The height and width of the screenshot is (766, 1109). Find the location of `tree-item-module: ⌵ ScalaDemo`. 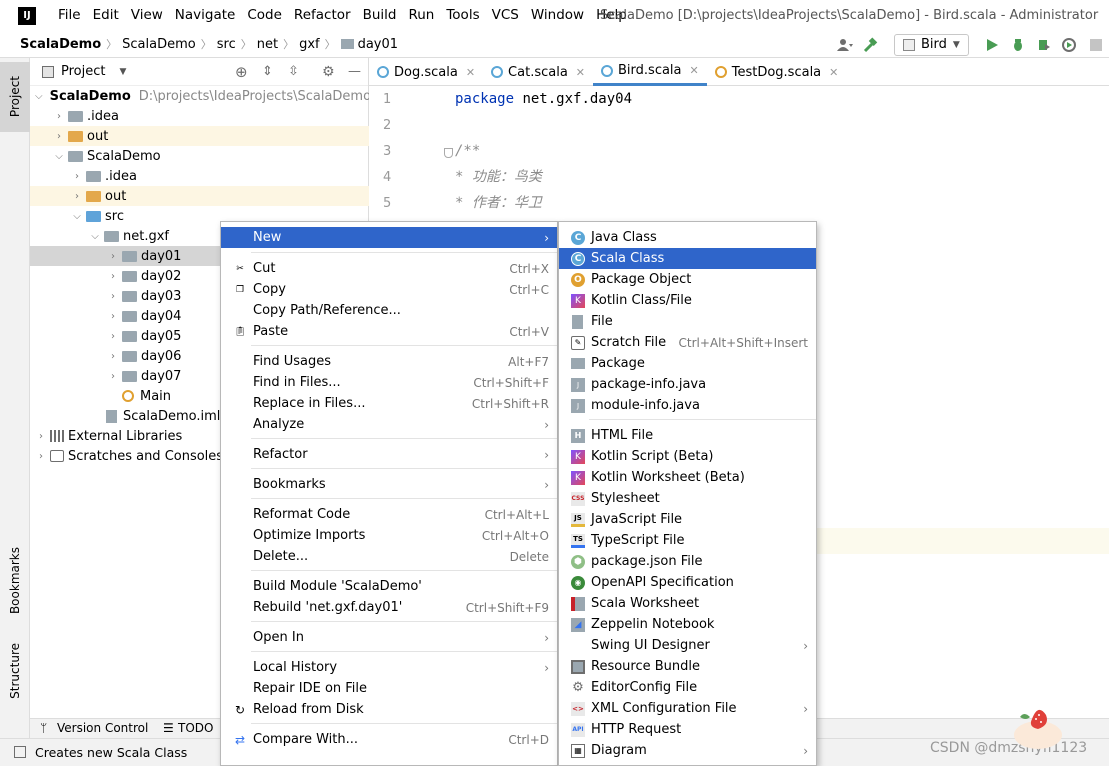

tree-item-module: ⌵ ScalaDemo is located at coordinates (199, 156).